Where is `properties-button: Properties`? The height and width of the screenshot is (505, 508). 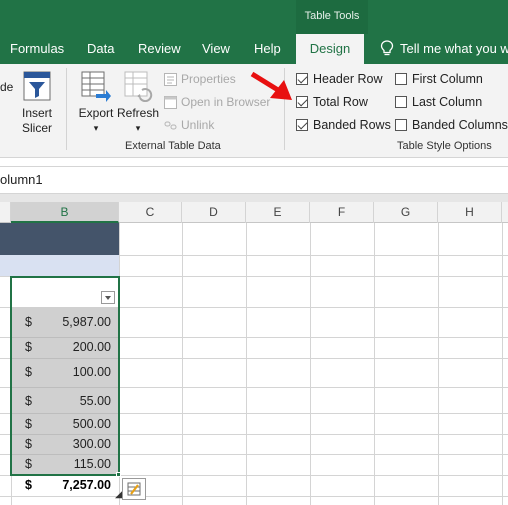
properties-button: Properties is located at coordinates (200, 79).